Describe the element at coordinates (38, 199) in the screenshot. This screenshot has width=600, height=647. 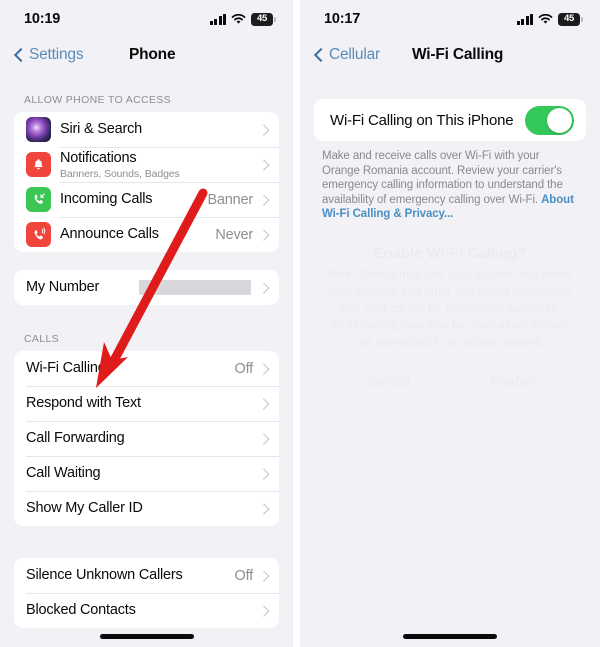
I see `incoming-call-icon` at that location.